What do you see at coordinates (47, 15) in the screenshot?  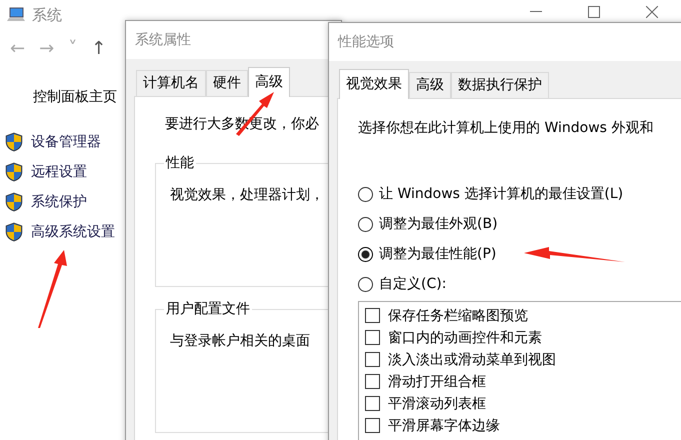 I see `window-title: 系统` at bounding box center [47, 15].